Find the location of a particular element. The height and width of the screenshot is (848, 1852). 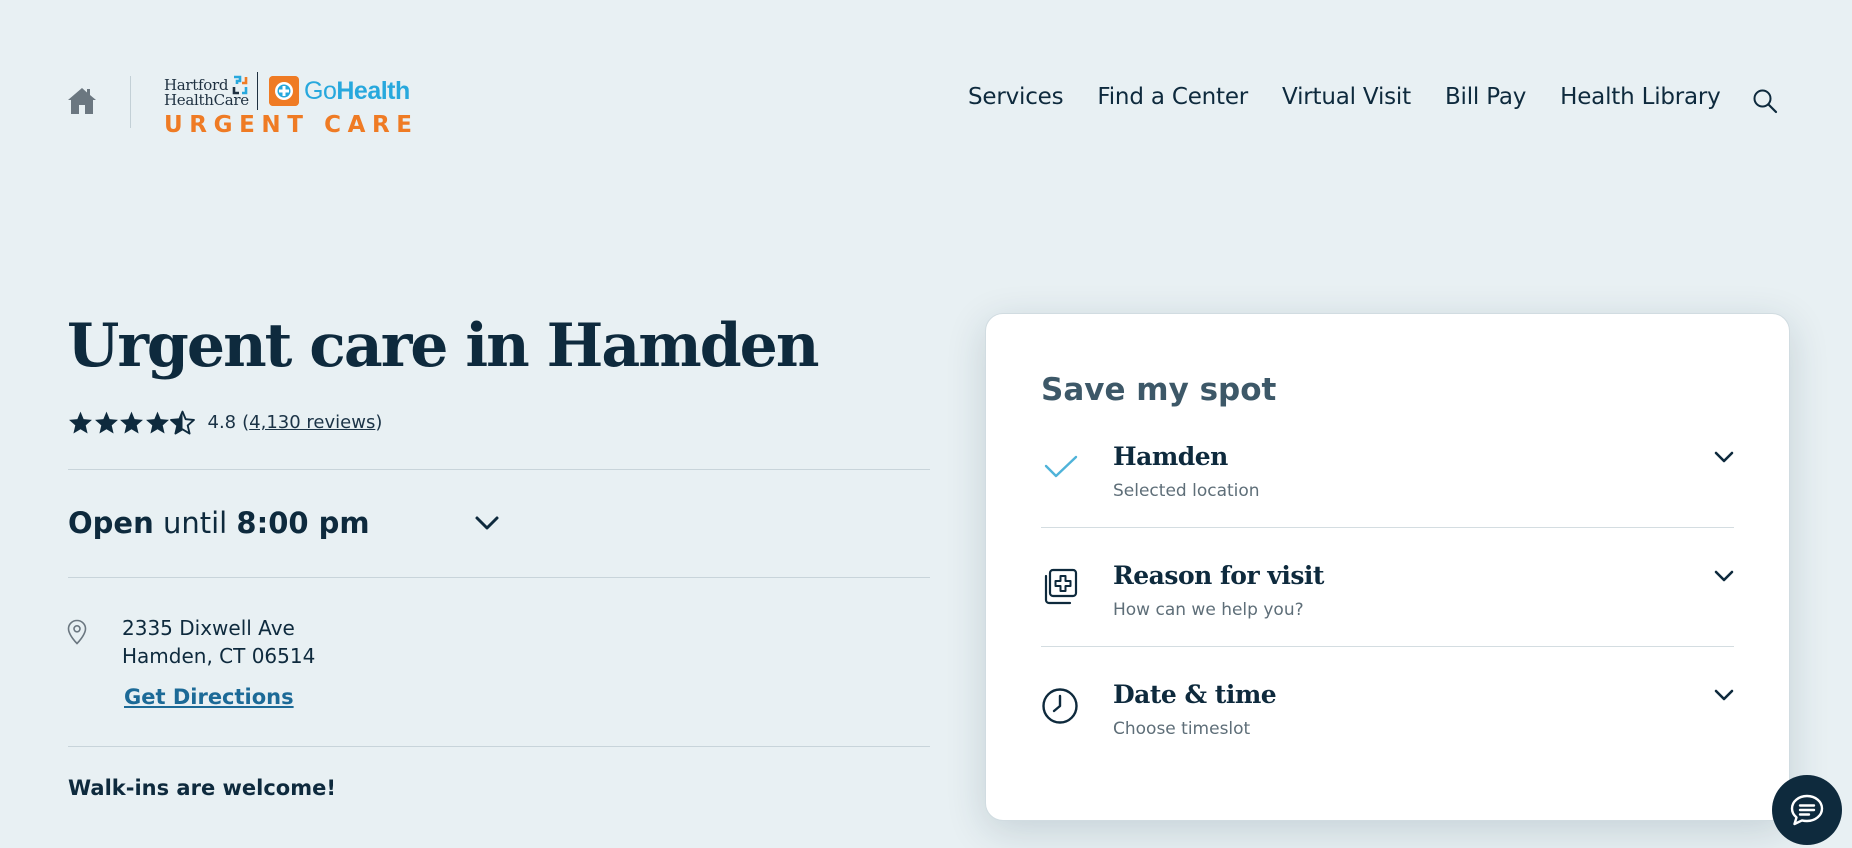

hours-toggle: Open until 8:00 pm is located at coordinates (219, 523).